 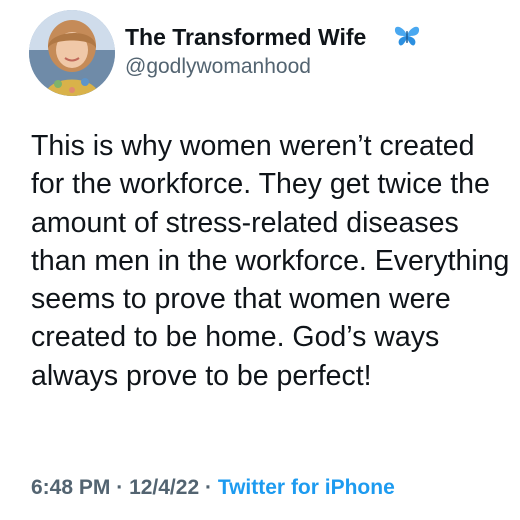 I want to click on avatar-photo, so click(x=72, y=53).